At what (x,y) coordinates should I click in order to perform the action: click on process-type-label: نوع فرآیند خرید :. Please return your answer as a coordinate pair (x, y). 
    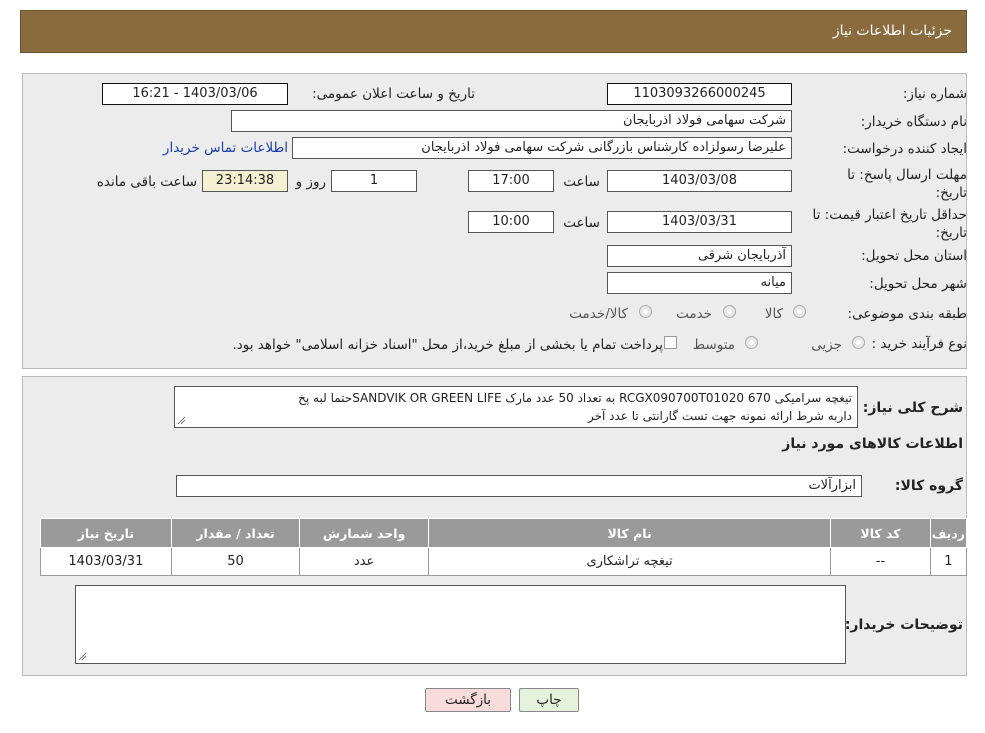
    Looking at the image, I should click on (919, 344).